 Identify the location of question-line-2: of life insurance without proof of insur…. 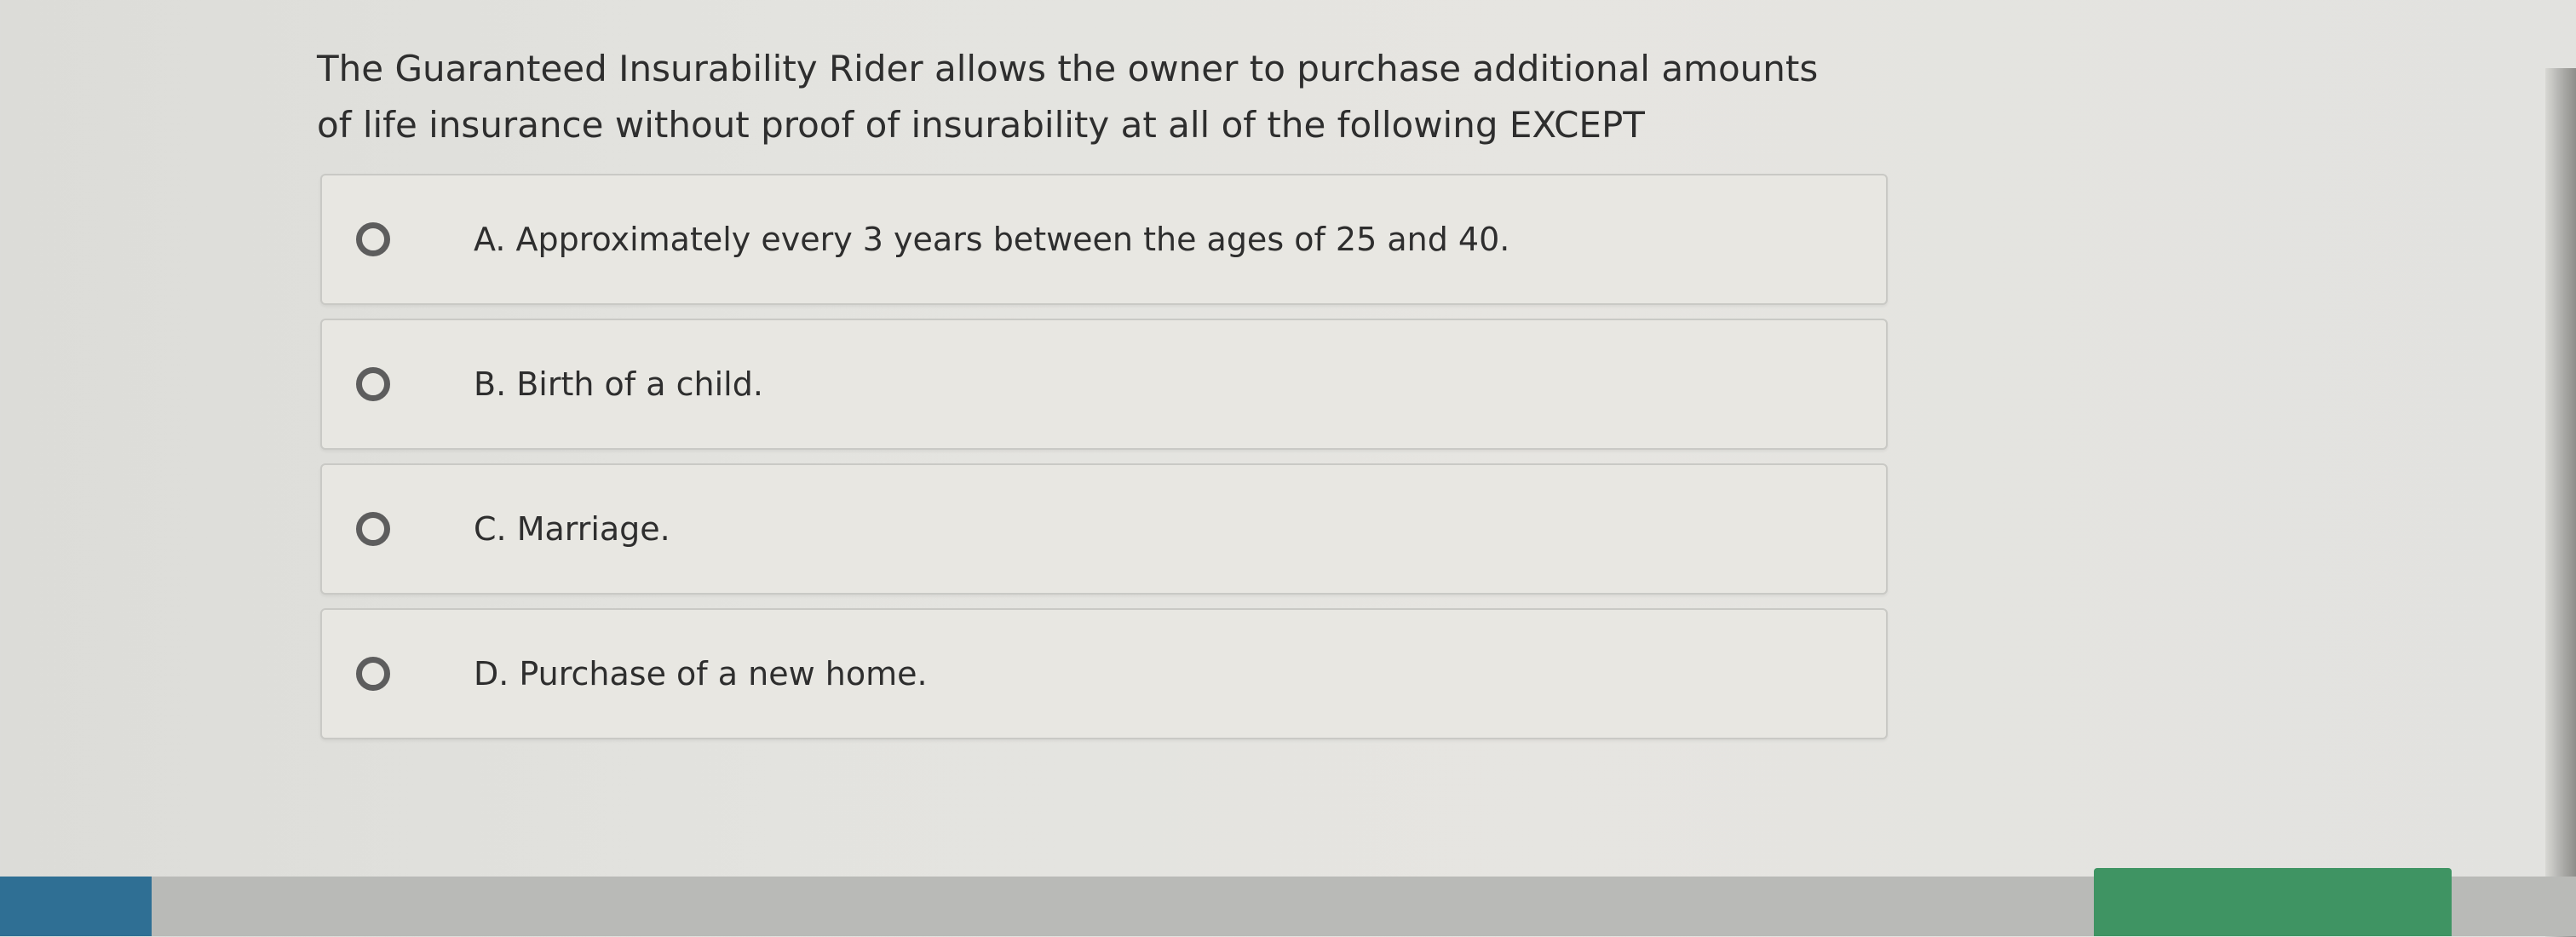
(981, 125).